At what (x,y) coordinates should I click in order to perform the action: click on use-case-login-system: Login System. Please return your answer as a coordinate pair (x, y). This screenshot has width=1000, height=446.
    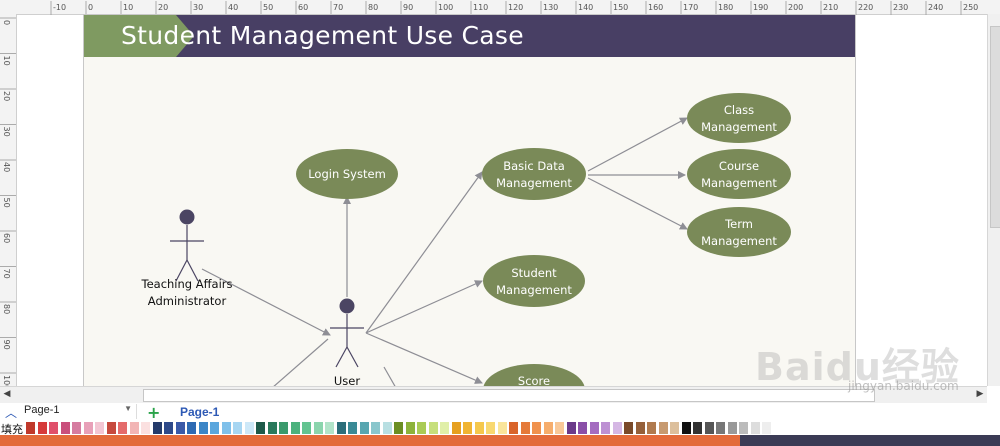
    Looking at the image, I should click on (347, 174).